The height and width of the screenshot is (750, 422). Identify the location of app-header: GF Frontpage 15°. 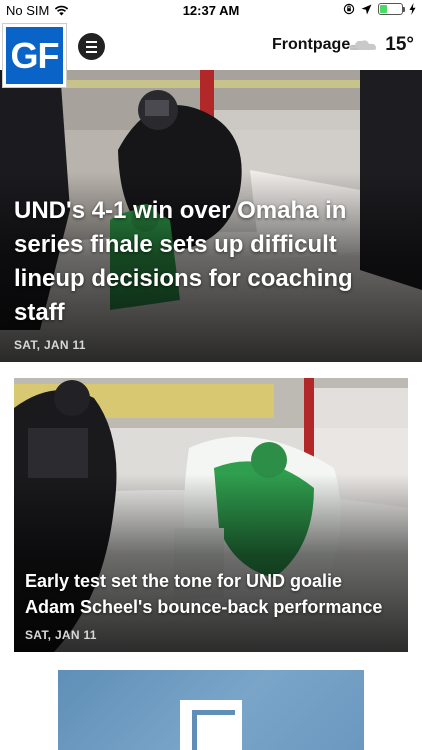
(211, 54).